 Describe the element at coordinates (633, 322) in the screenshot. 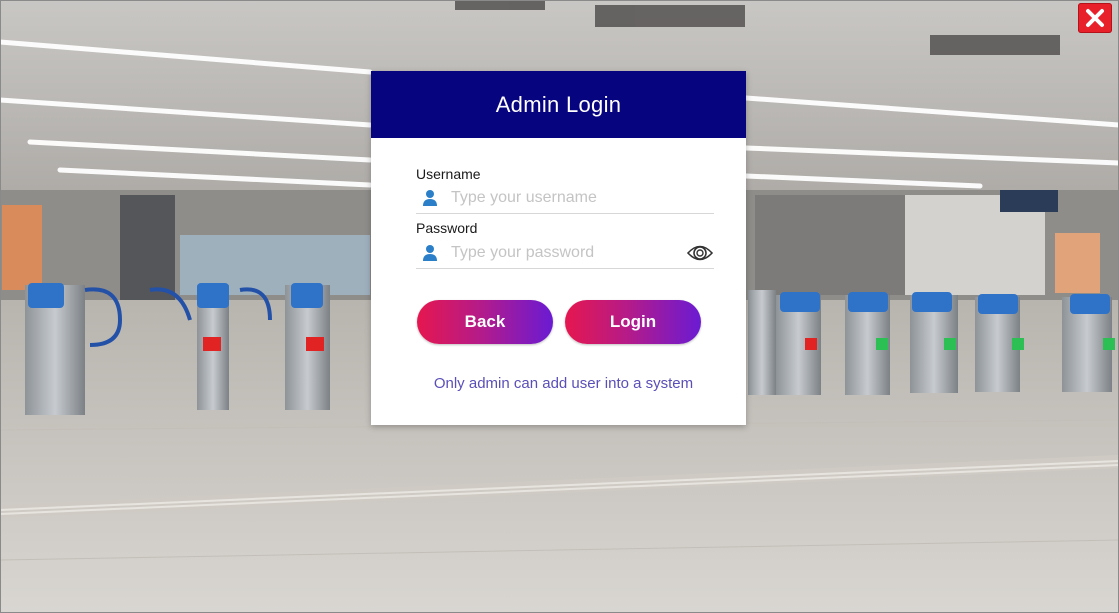

I see `login-button: Login` at that location.